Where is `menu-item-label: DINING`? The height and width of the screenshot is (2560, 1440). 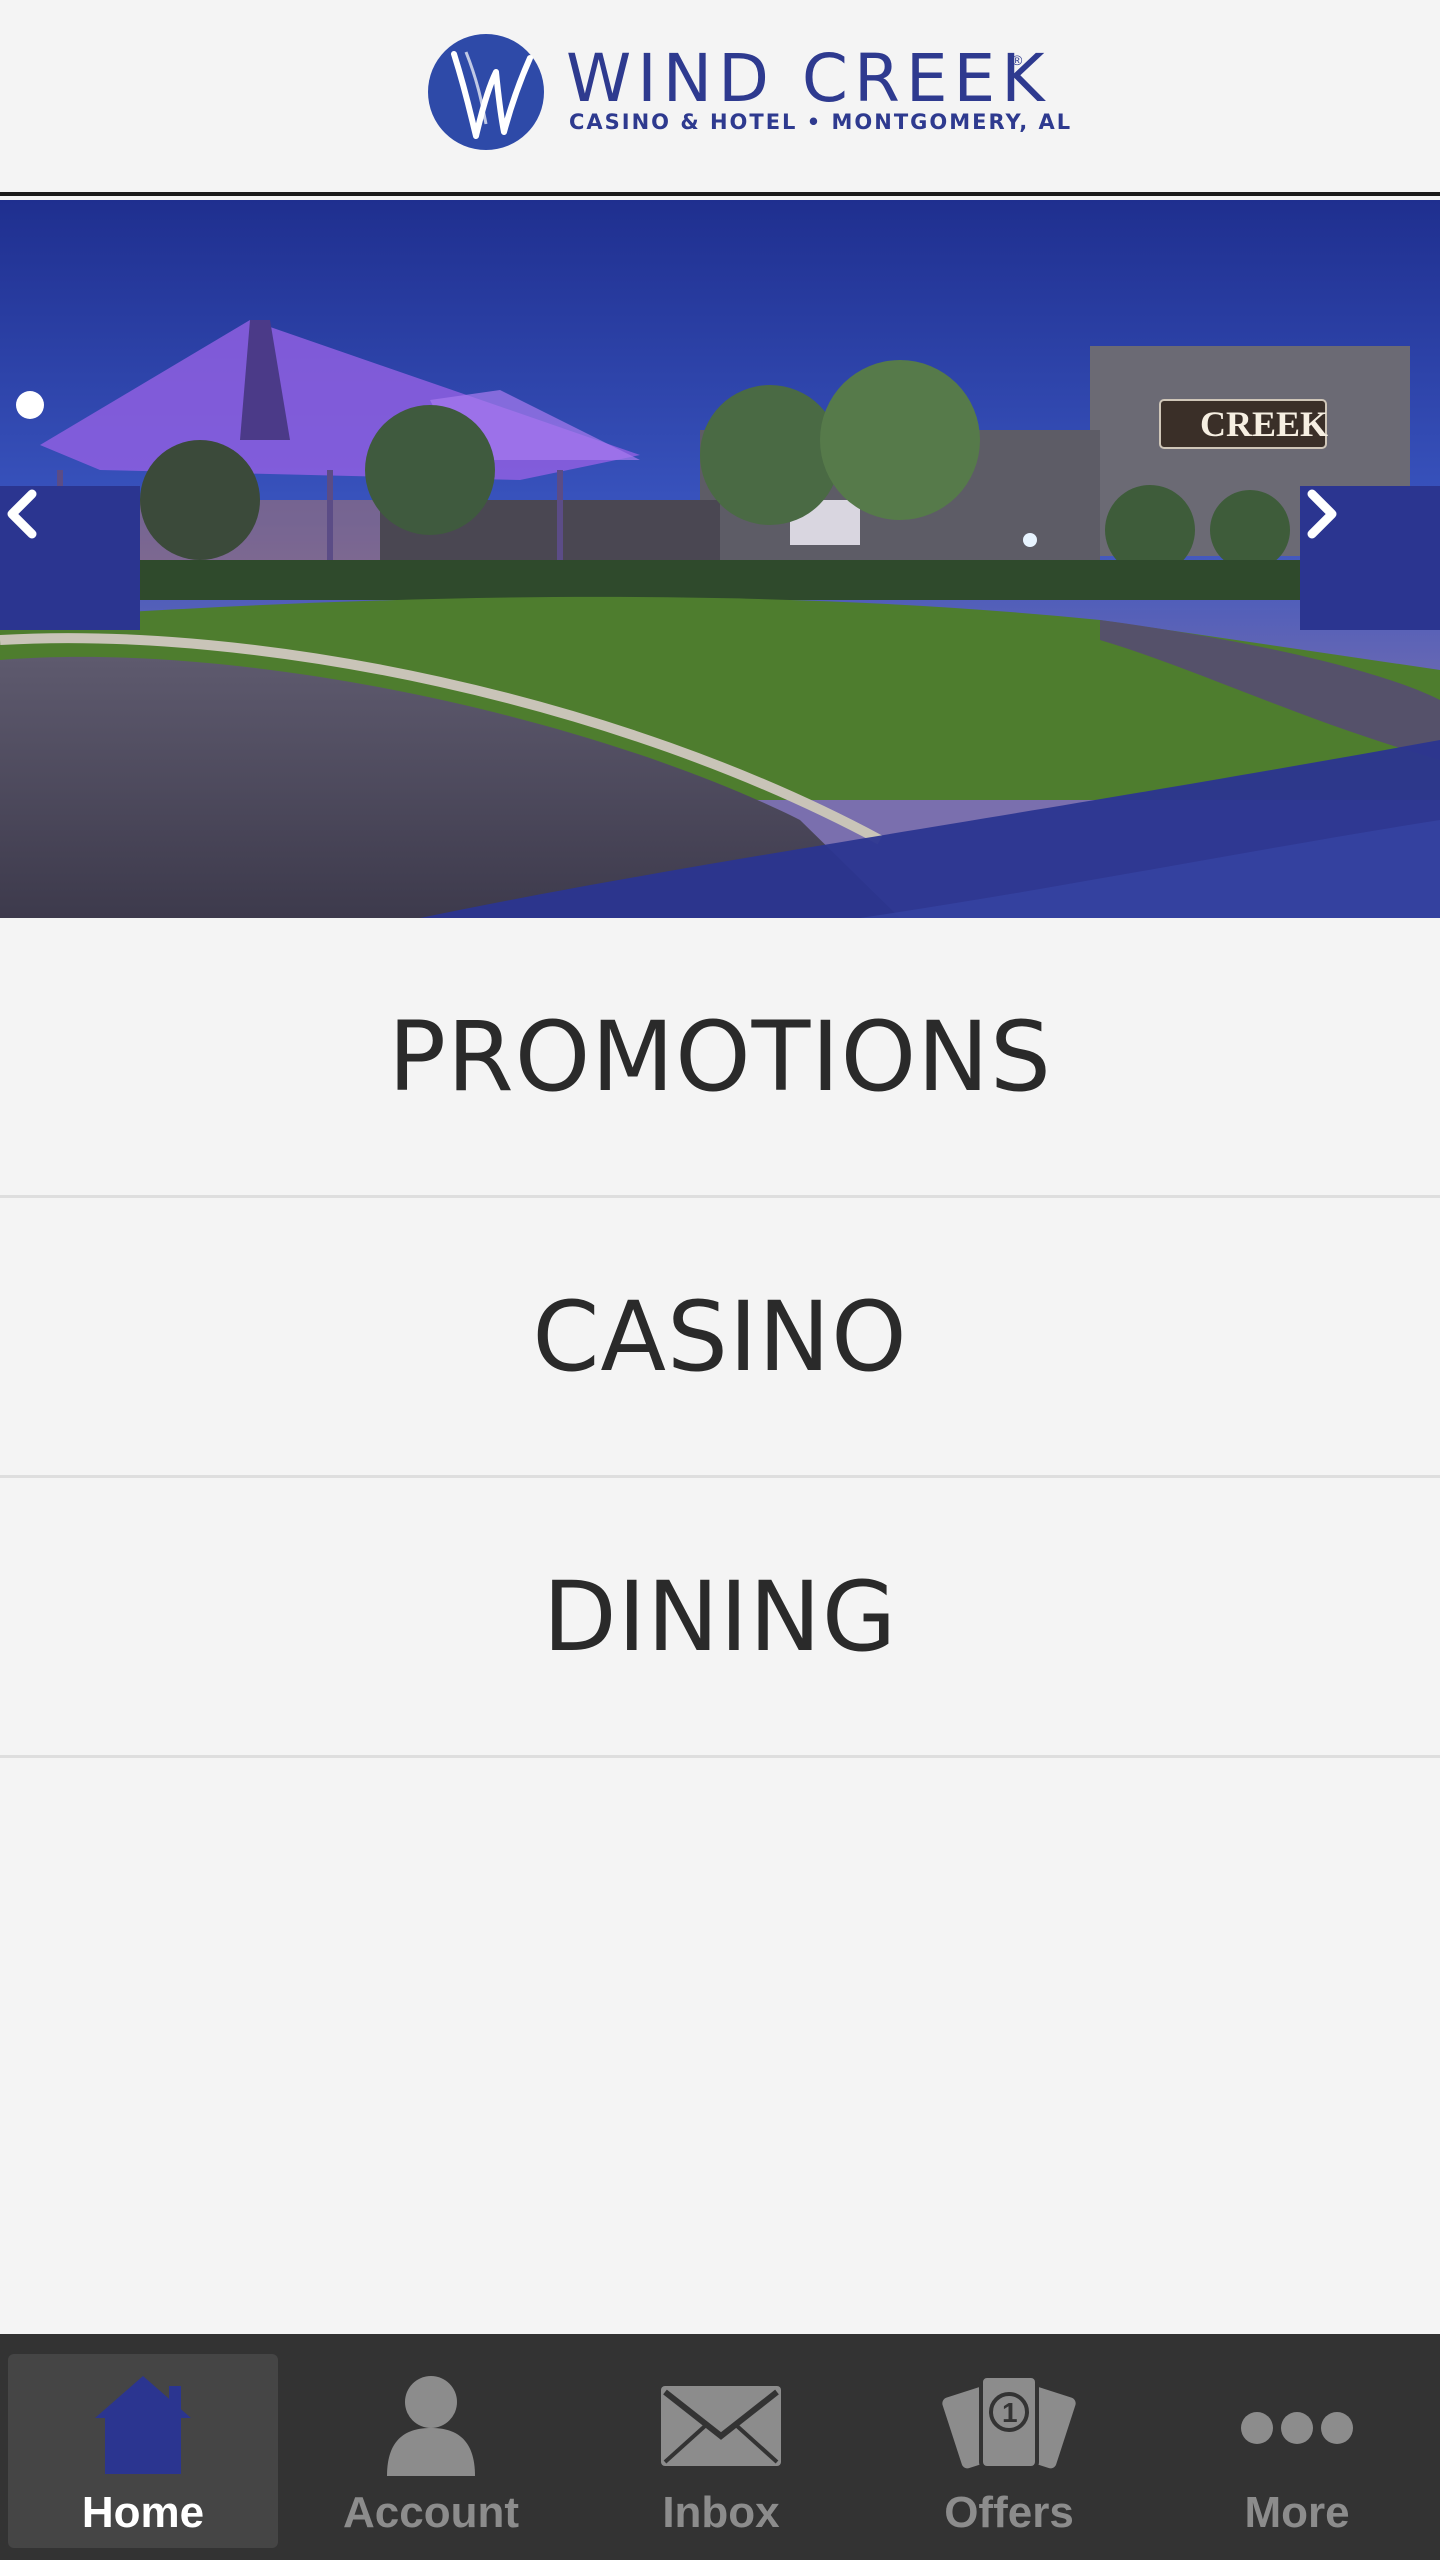
menu-item-label: DINING is located at coordinates (720, 1616).